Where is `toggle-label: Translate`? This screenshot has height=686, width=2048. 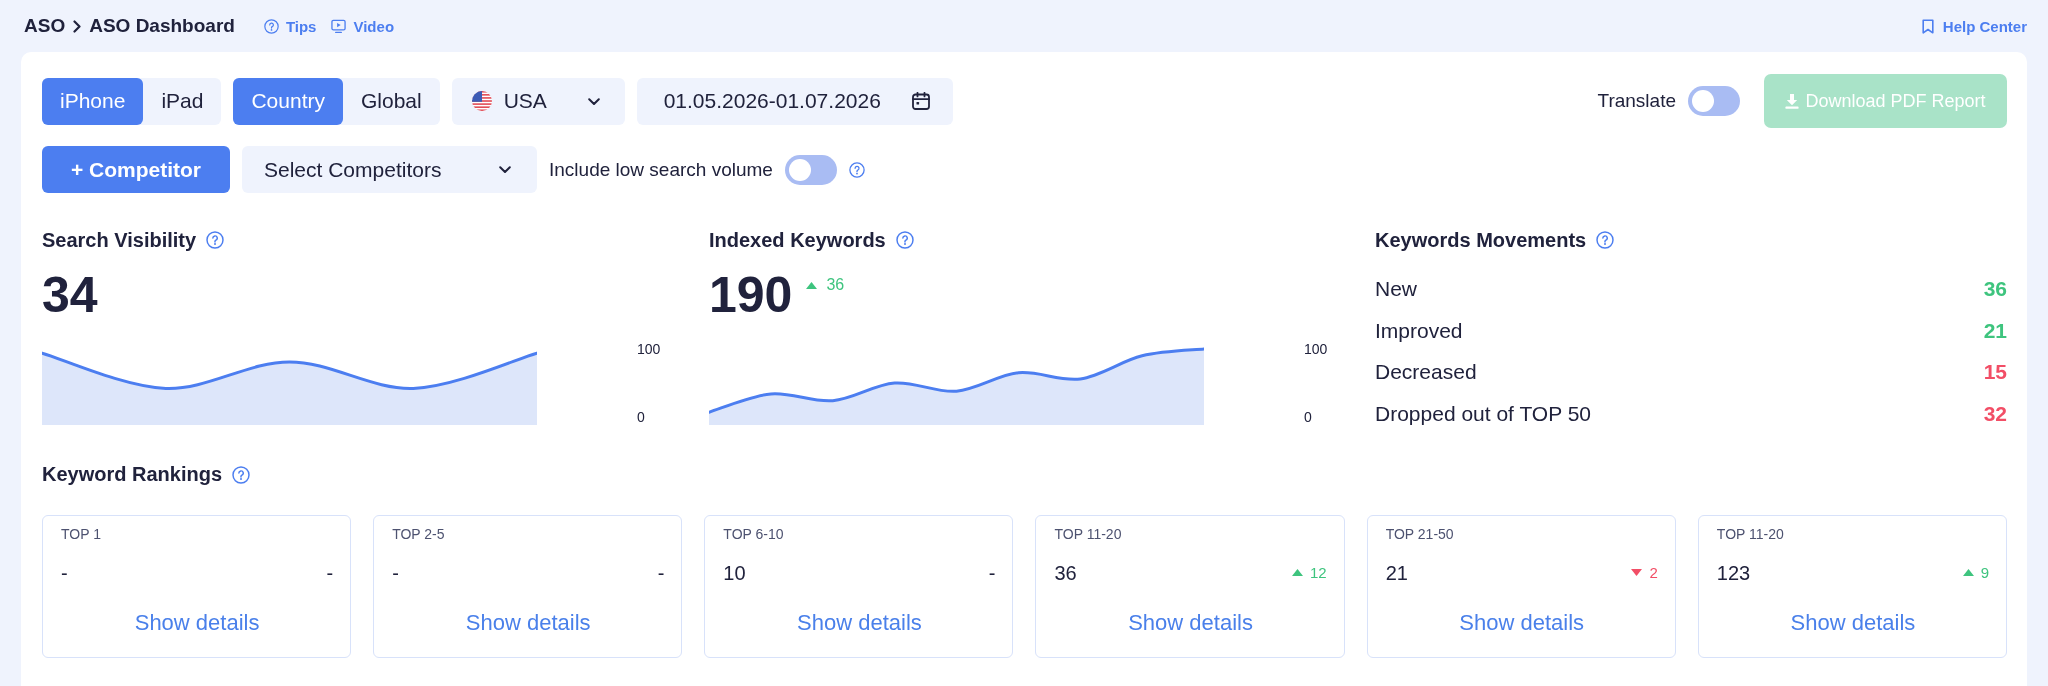
toggle-label: Translate is located at coordinates (1636, 101).